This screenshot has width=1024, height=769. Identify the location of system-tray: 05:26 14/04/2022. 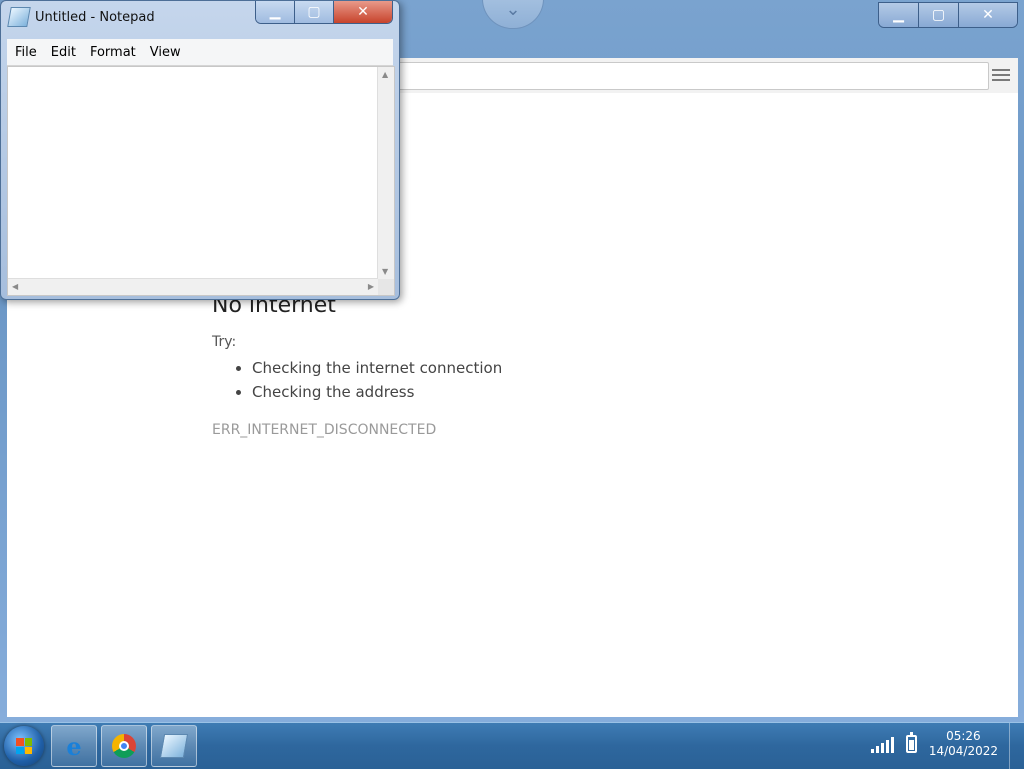
(934, 744).